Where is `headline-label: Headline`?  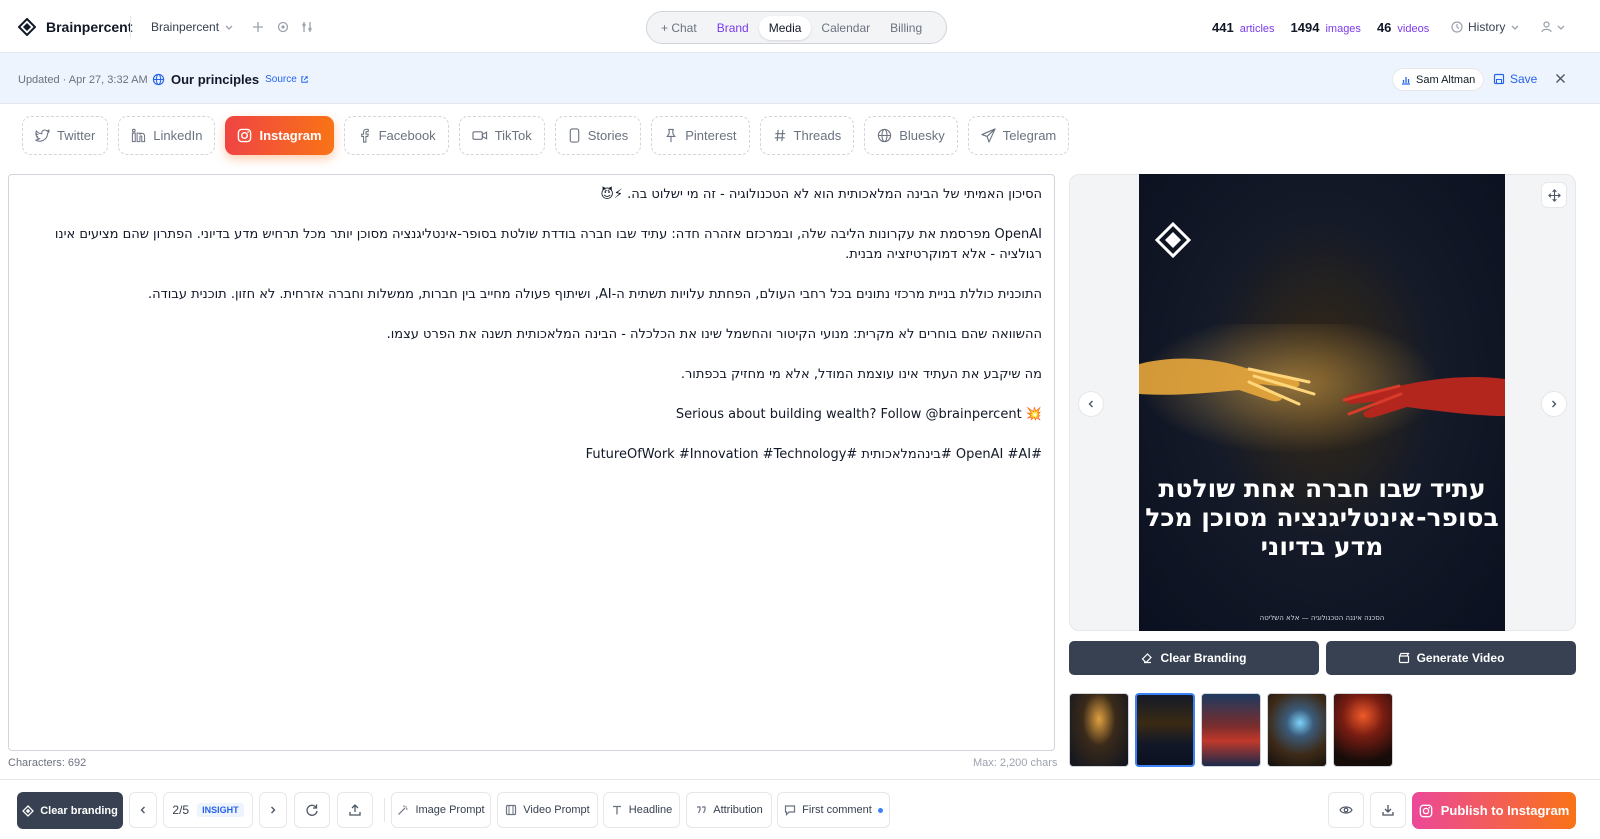
headline-label: Headline is located at coordinates (650, 810).